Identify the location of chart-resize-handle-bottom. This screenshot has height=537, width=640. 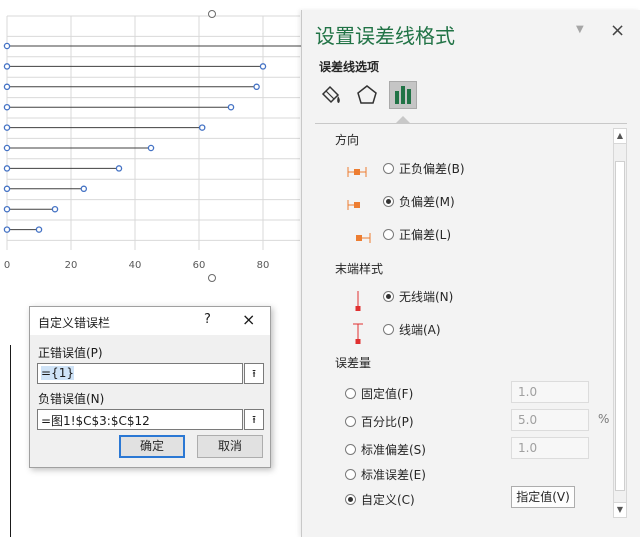
(212, 278).